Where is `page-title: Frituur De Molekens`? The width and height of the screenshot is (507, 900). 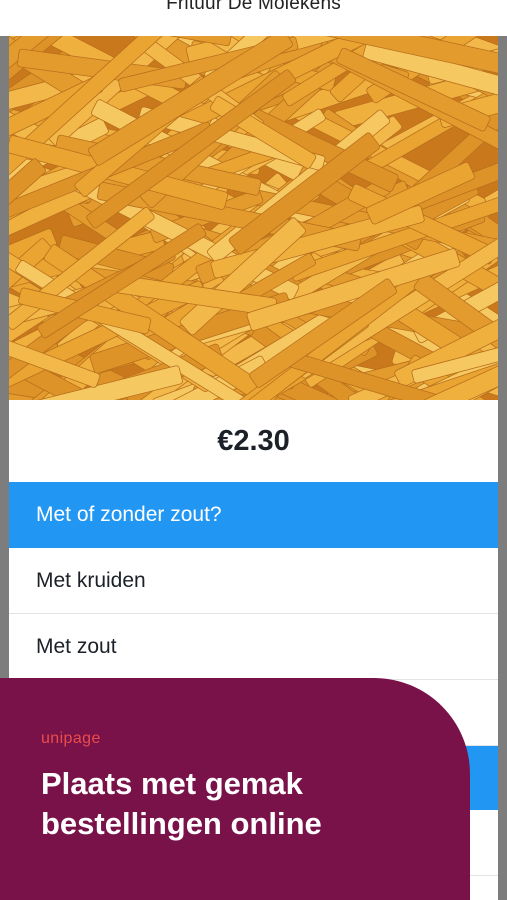
page-title: Frituur De Molekens is located at coordinates (253, 7).